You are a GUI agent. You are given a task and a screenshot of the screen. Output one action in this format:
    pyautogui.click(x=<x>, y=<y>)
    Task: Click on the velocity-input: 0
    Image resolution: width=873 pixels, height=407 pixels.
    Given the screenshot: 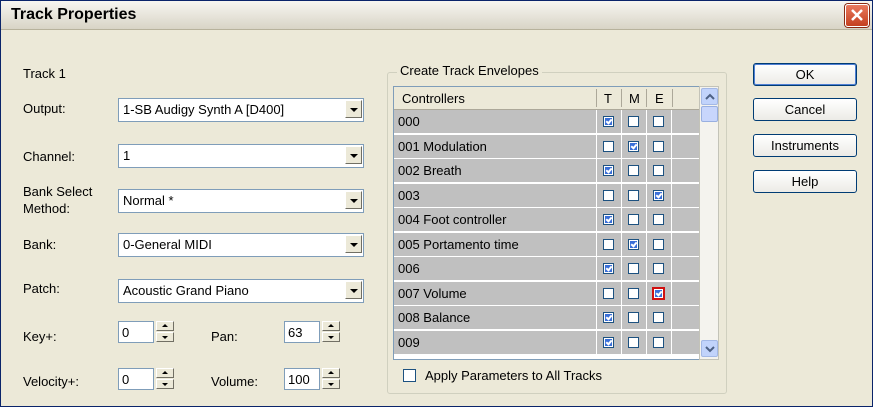 What is the action you would take?
    pyautogui.click(x=136, y=379)
    